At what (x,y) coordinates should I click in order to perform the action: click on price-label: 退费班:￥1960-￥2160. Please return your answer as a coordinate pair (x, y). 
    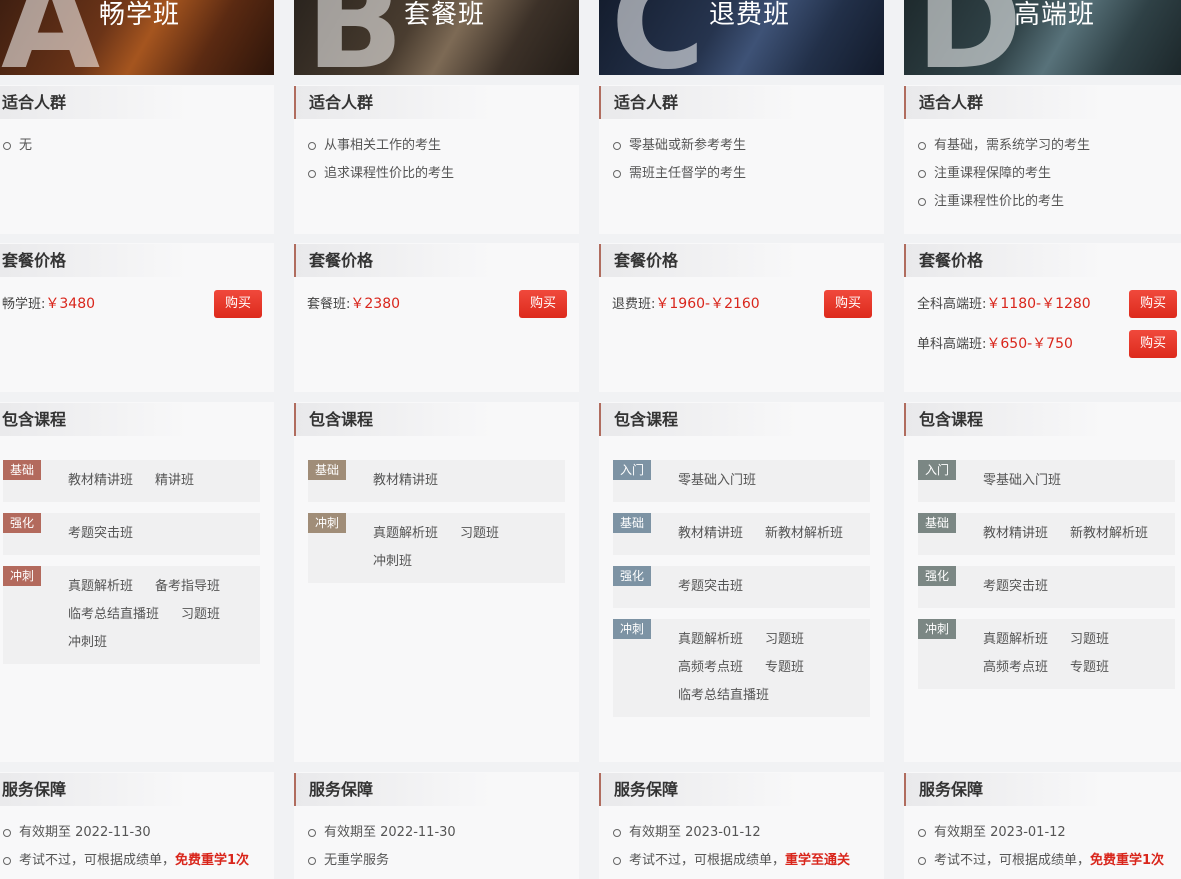
    Looking at the image, I should click on (686, 304).